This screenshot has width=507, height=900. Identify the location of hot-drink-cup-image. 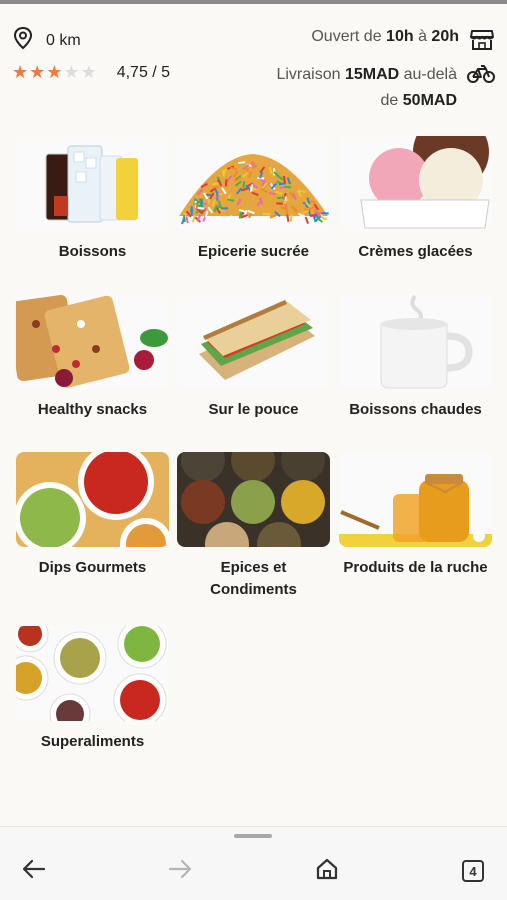
(415, 341).